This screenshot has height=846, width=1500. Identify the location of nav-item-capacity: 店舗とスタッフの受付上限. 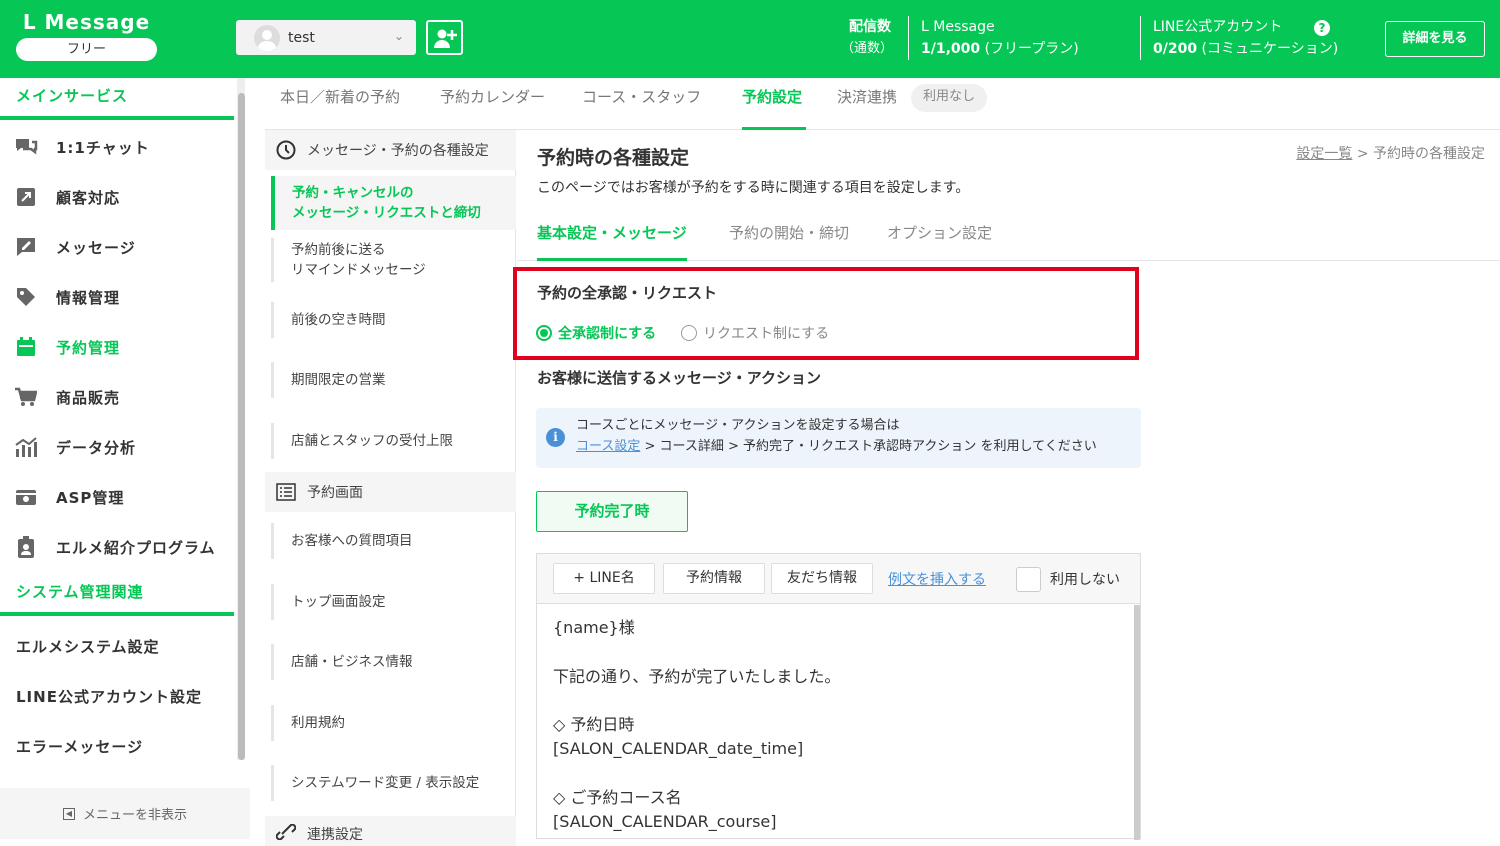
(393, 441).